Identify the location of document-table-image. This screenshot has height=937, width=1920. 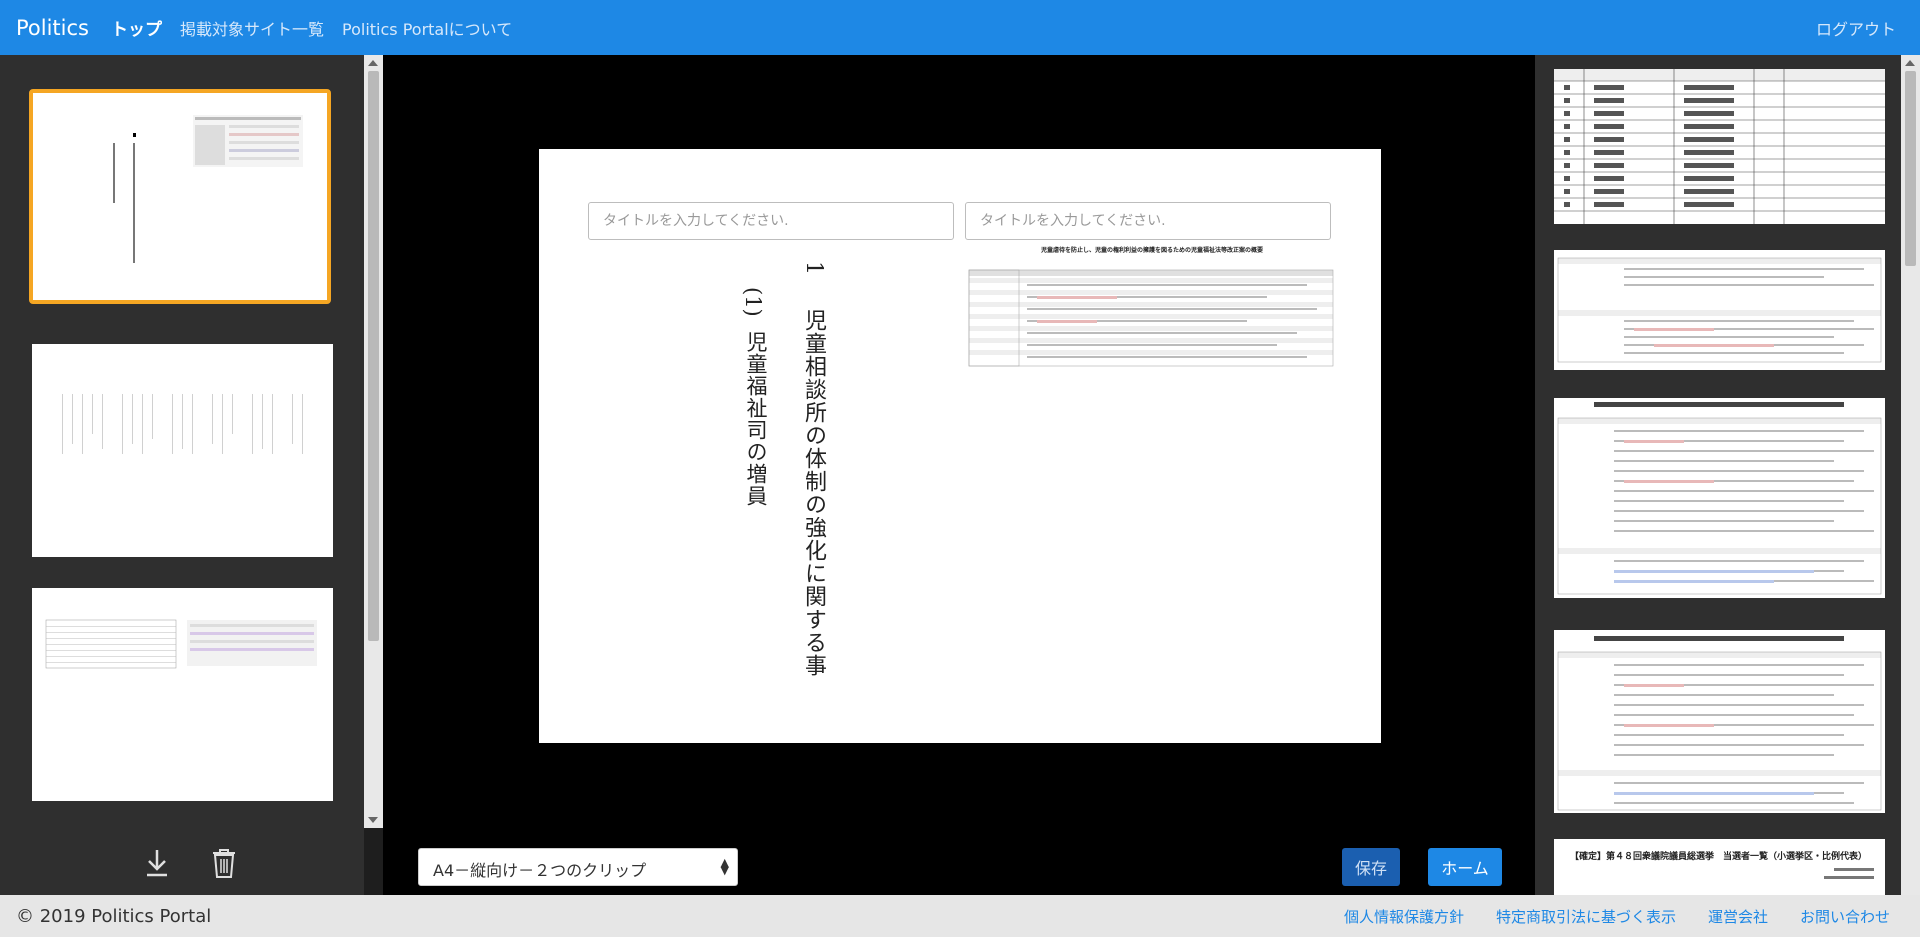
(1151, 318).